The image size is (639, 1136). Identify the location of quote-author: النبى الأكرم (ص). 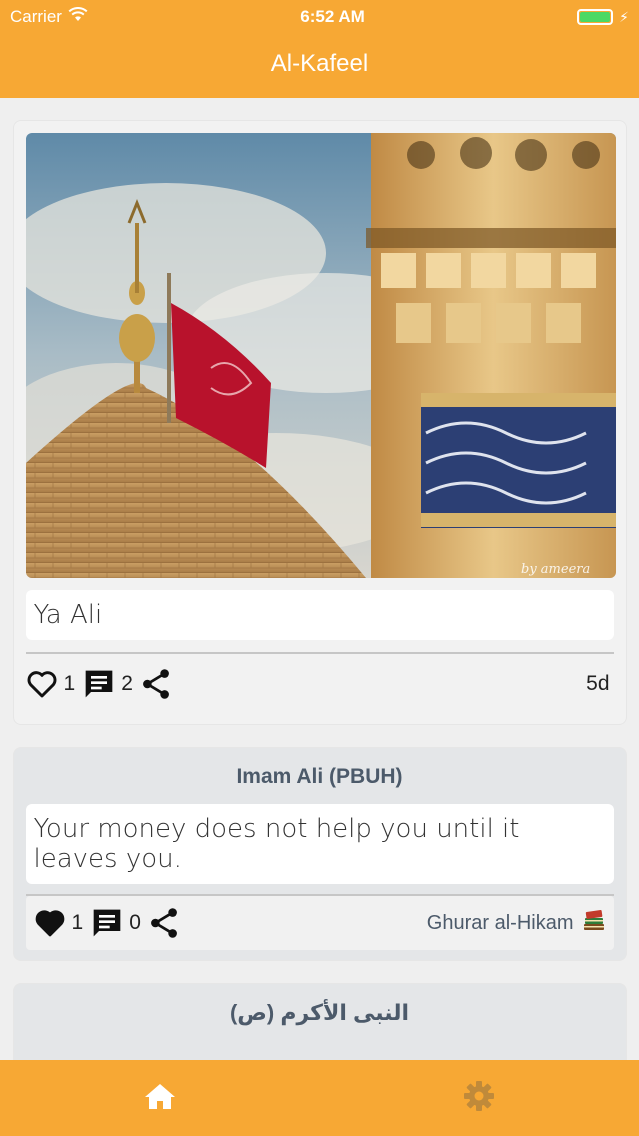
(319, 1012).